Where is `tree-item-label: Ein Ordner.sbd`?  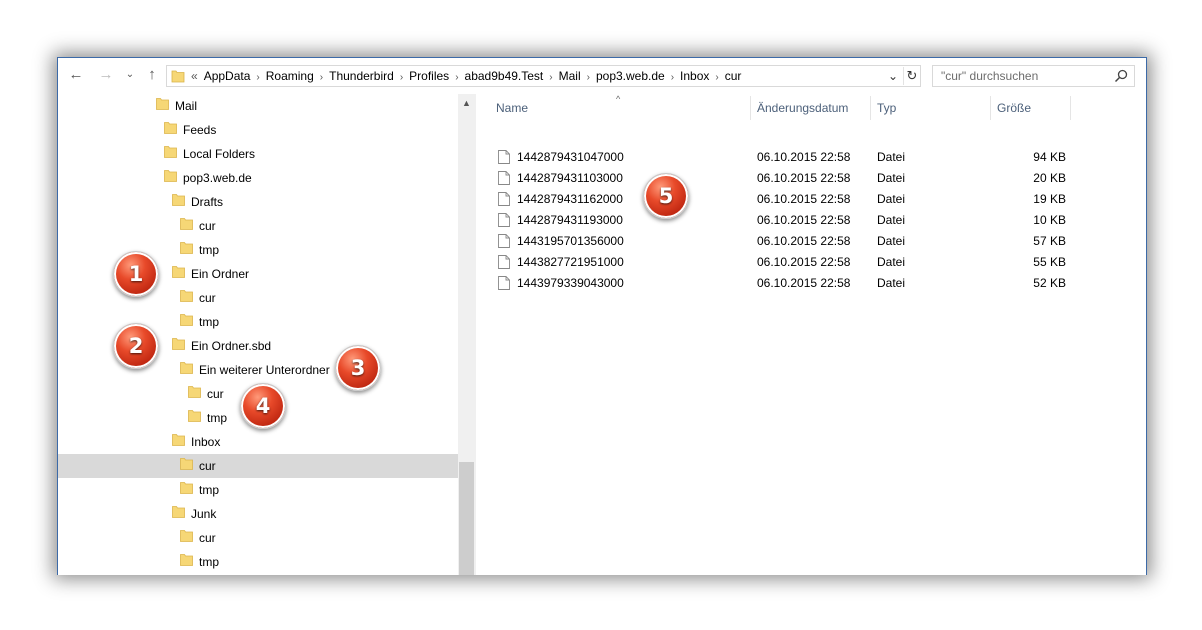
tree-item-label: Ein Ordner.sbd is located at coordinates (231, 346).